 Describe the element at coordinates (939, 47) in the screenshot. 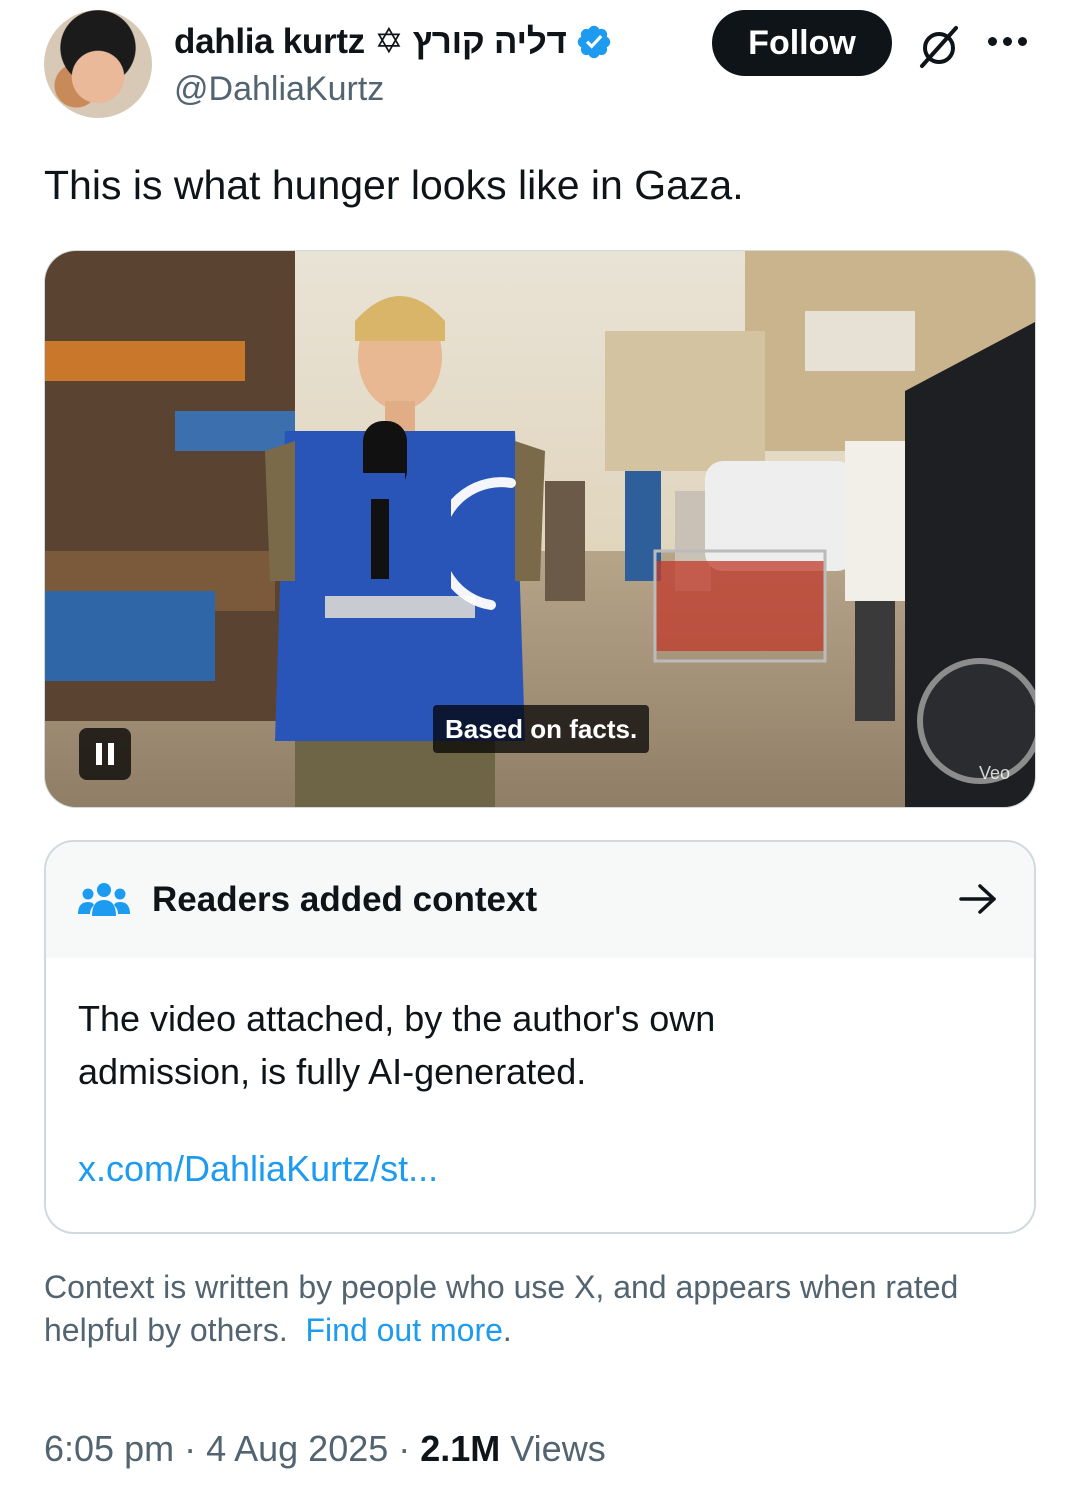

I see `grok-icon` at that location.